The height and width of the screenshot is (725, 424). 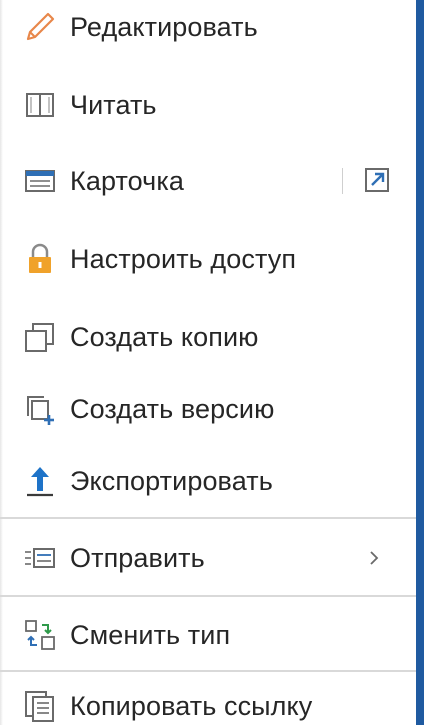 What do you see at coordinates (137, 557) in the screenshot?
I see `menu-item-label: Отправить` at bounding box center [137, 557].